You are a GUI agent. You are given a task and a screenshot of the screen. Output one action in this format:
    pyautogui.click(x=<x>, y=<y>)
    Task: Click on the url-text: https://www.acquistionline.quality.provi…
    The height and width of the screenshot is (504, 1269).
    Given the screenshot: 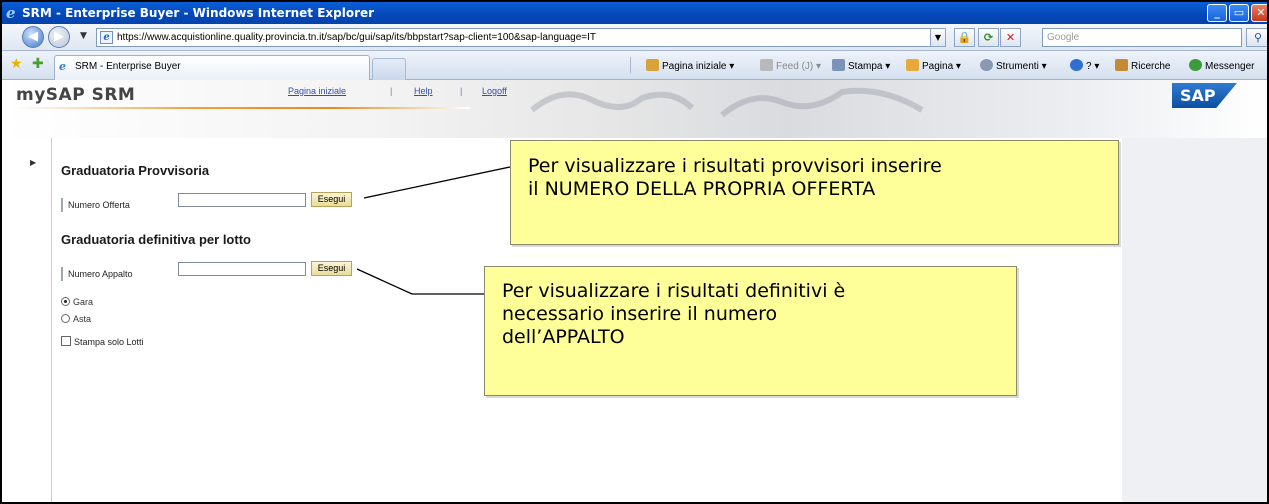 What is the action you would take?
    pyautogui.click(x=356, y=37)
    